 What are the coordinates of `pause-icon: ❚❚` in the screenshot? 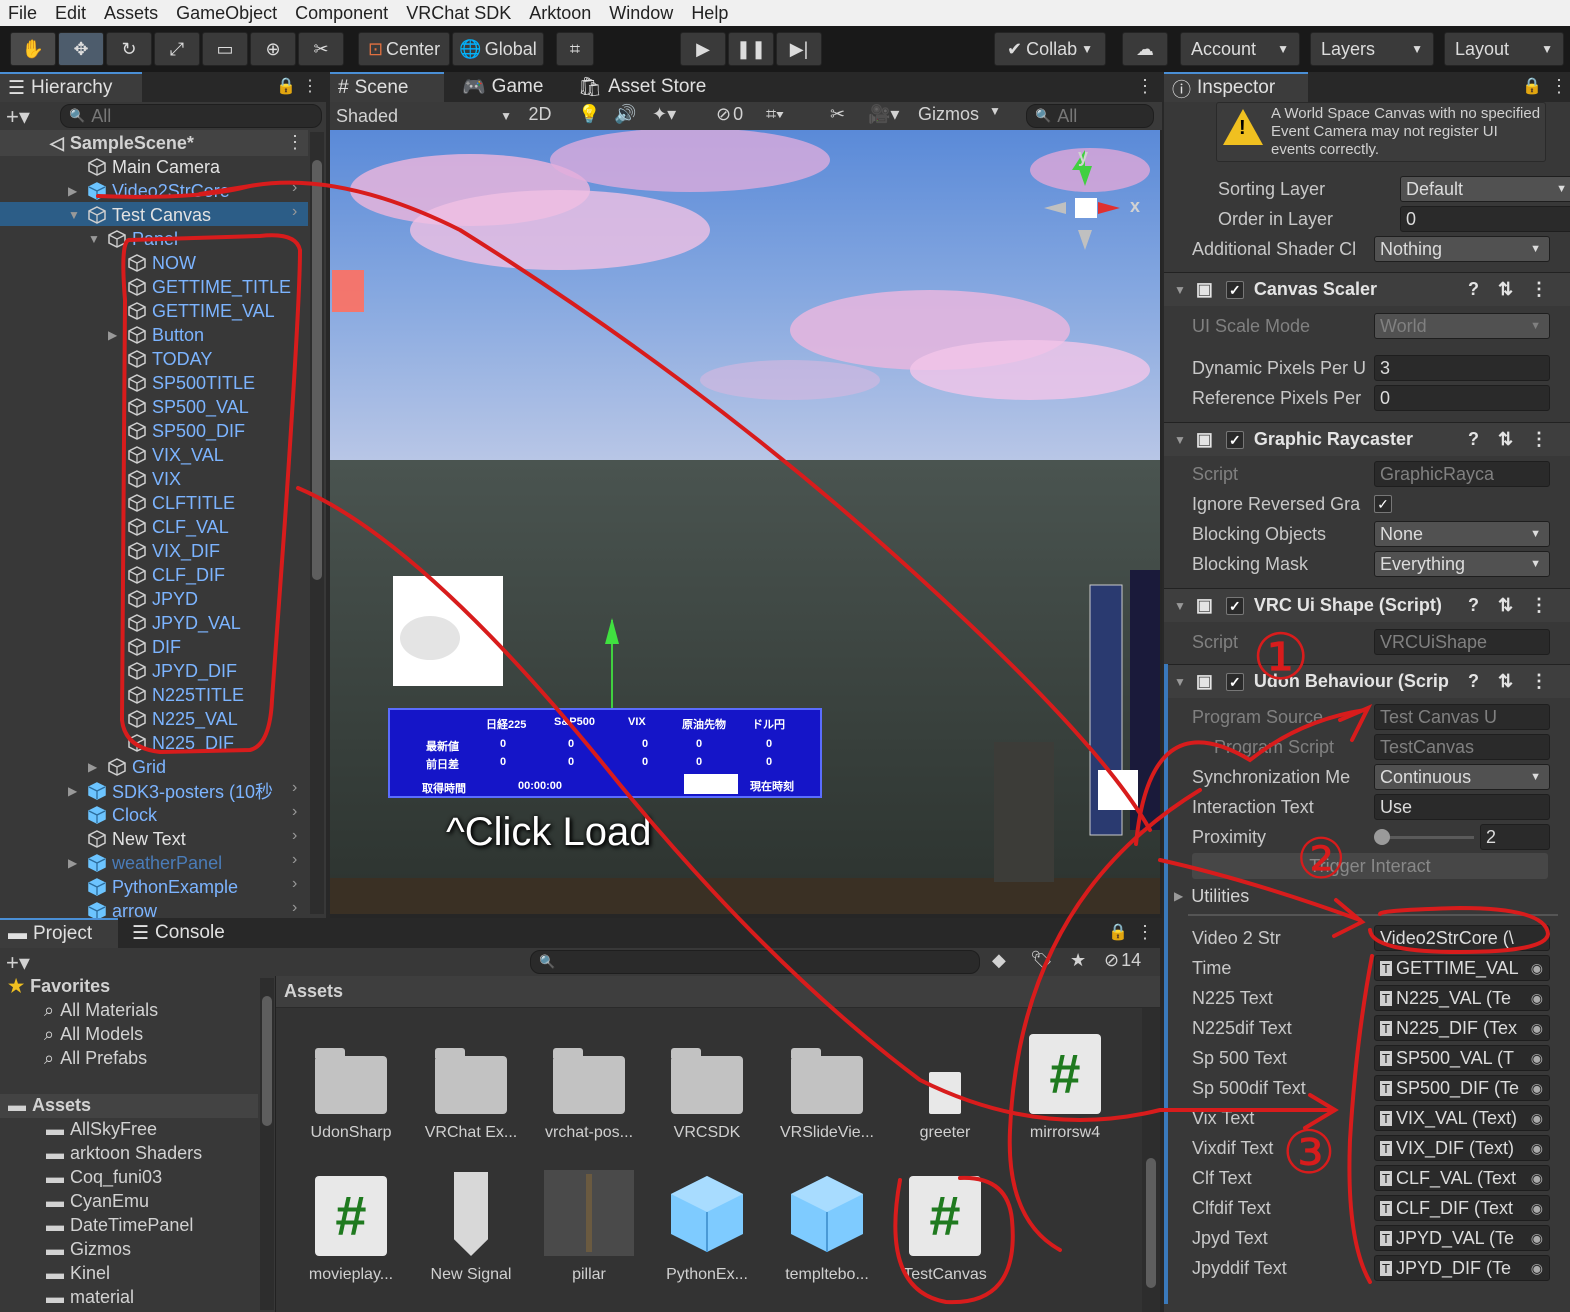 It's located at (751, 49).